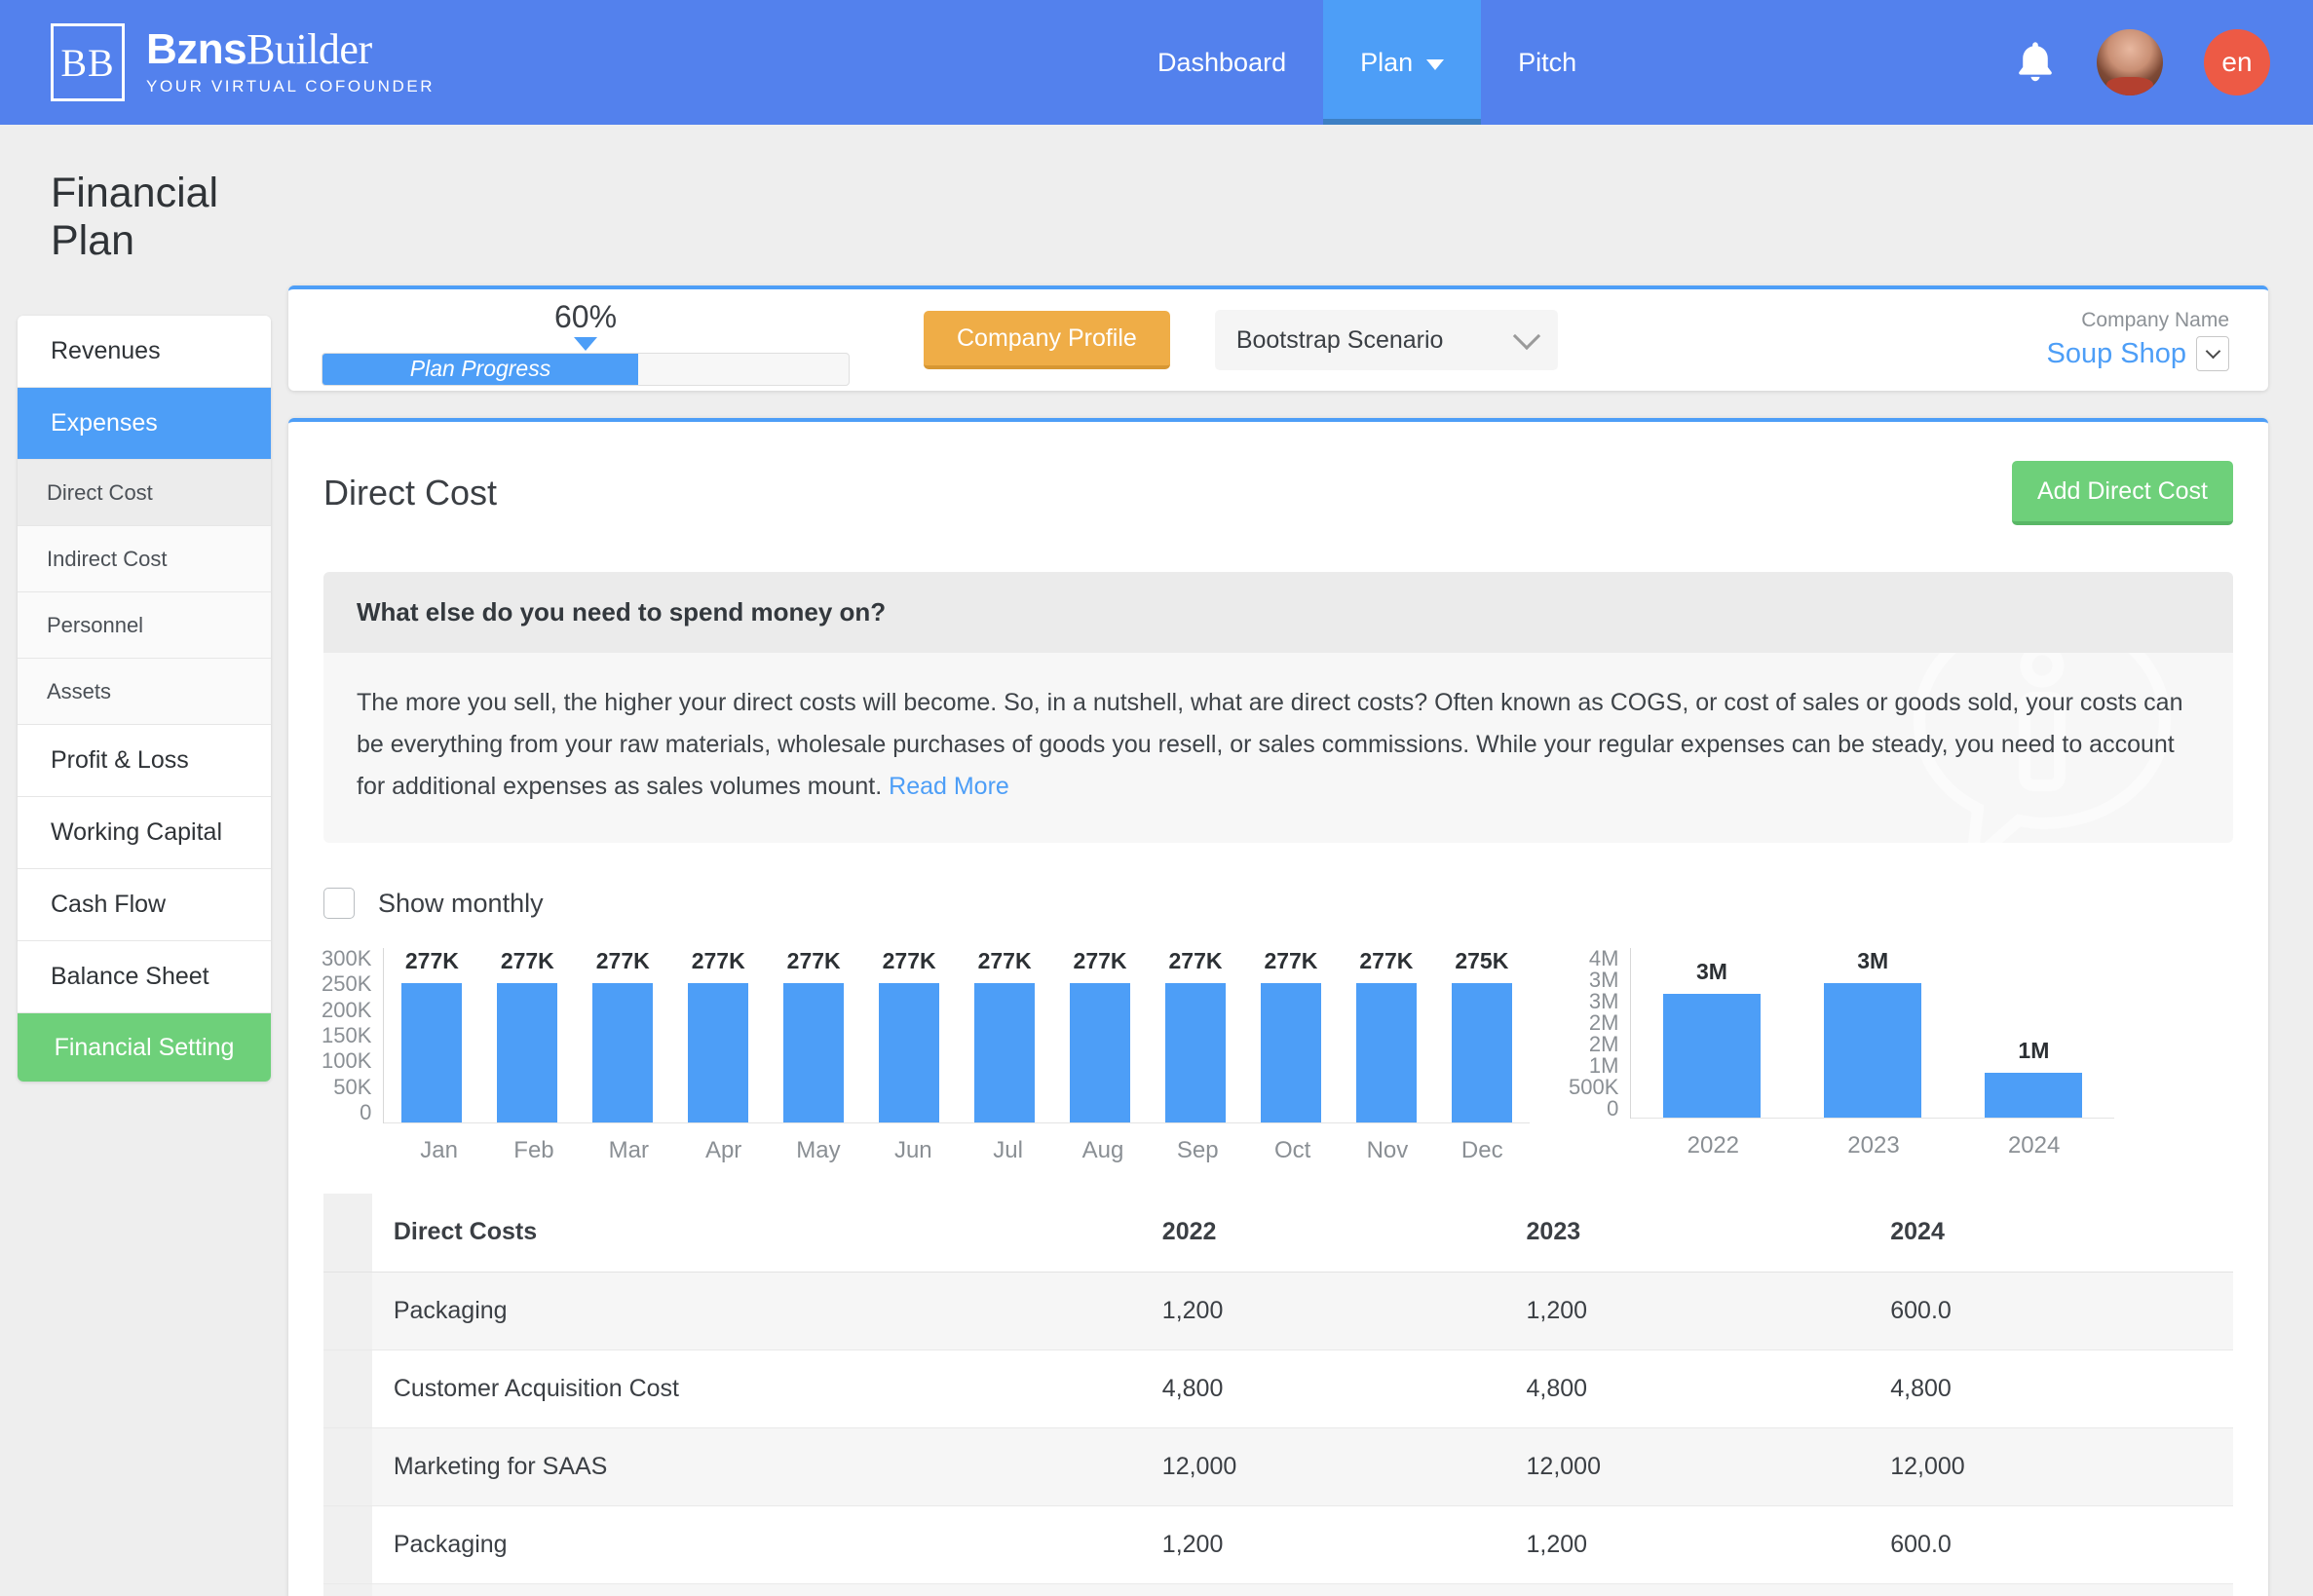 The image size is (2313, 1596). What do you see at coordinates (2051, 1233) in the screenshot?
I see `table-header-2024: 2024` at bounding box center [2051, 1233].